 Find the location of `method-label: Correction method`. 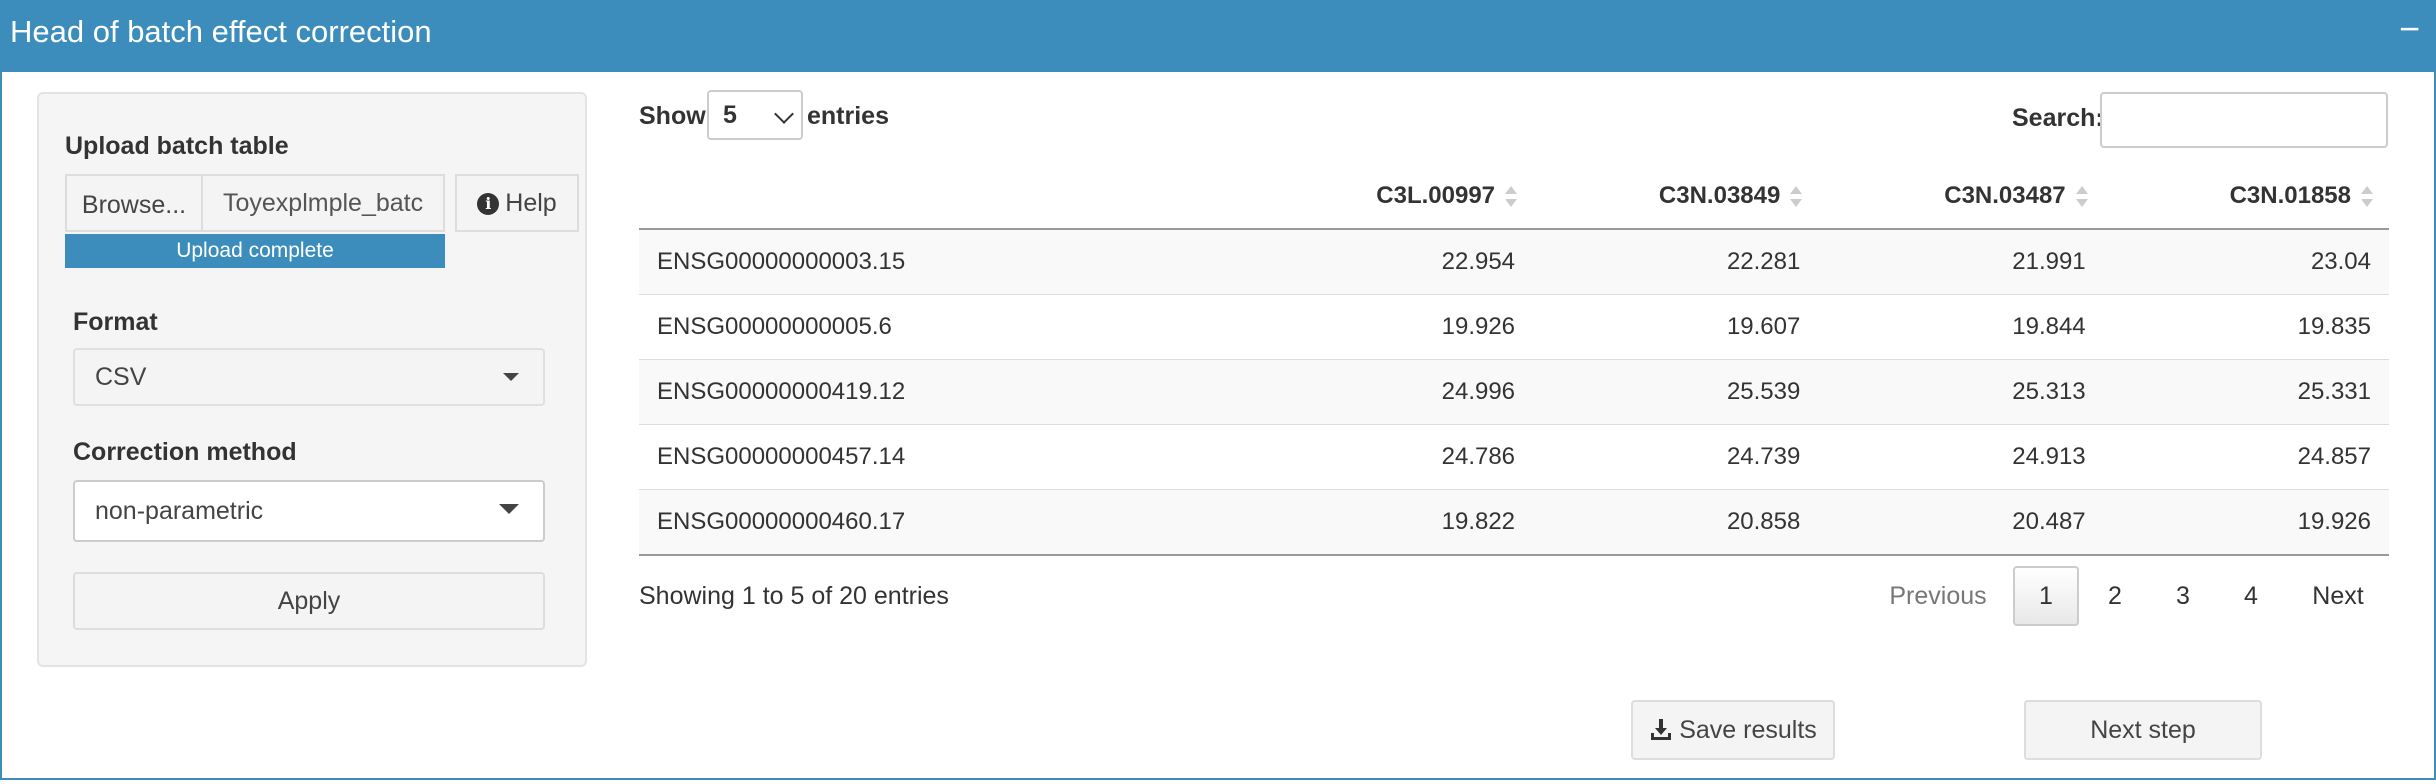

method-label: Correction method is located at coordinates (185, 452).